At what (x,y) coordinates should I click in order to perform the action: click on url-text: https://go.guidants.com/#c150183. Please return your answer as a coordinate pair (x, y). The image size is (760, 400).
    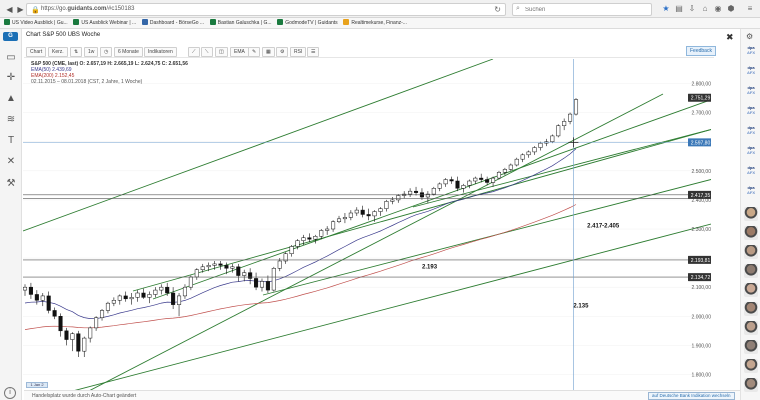
    Looking at the image, I should click on (88, 9).